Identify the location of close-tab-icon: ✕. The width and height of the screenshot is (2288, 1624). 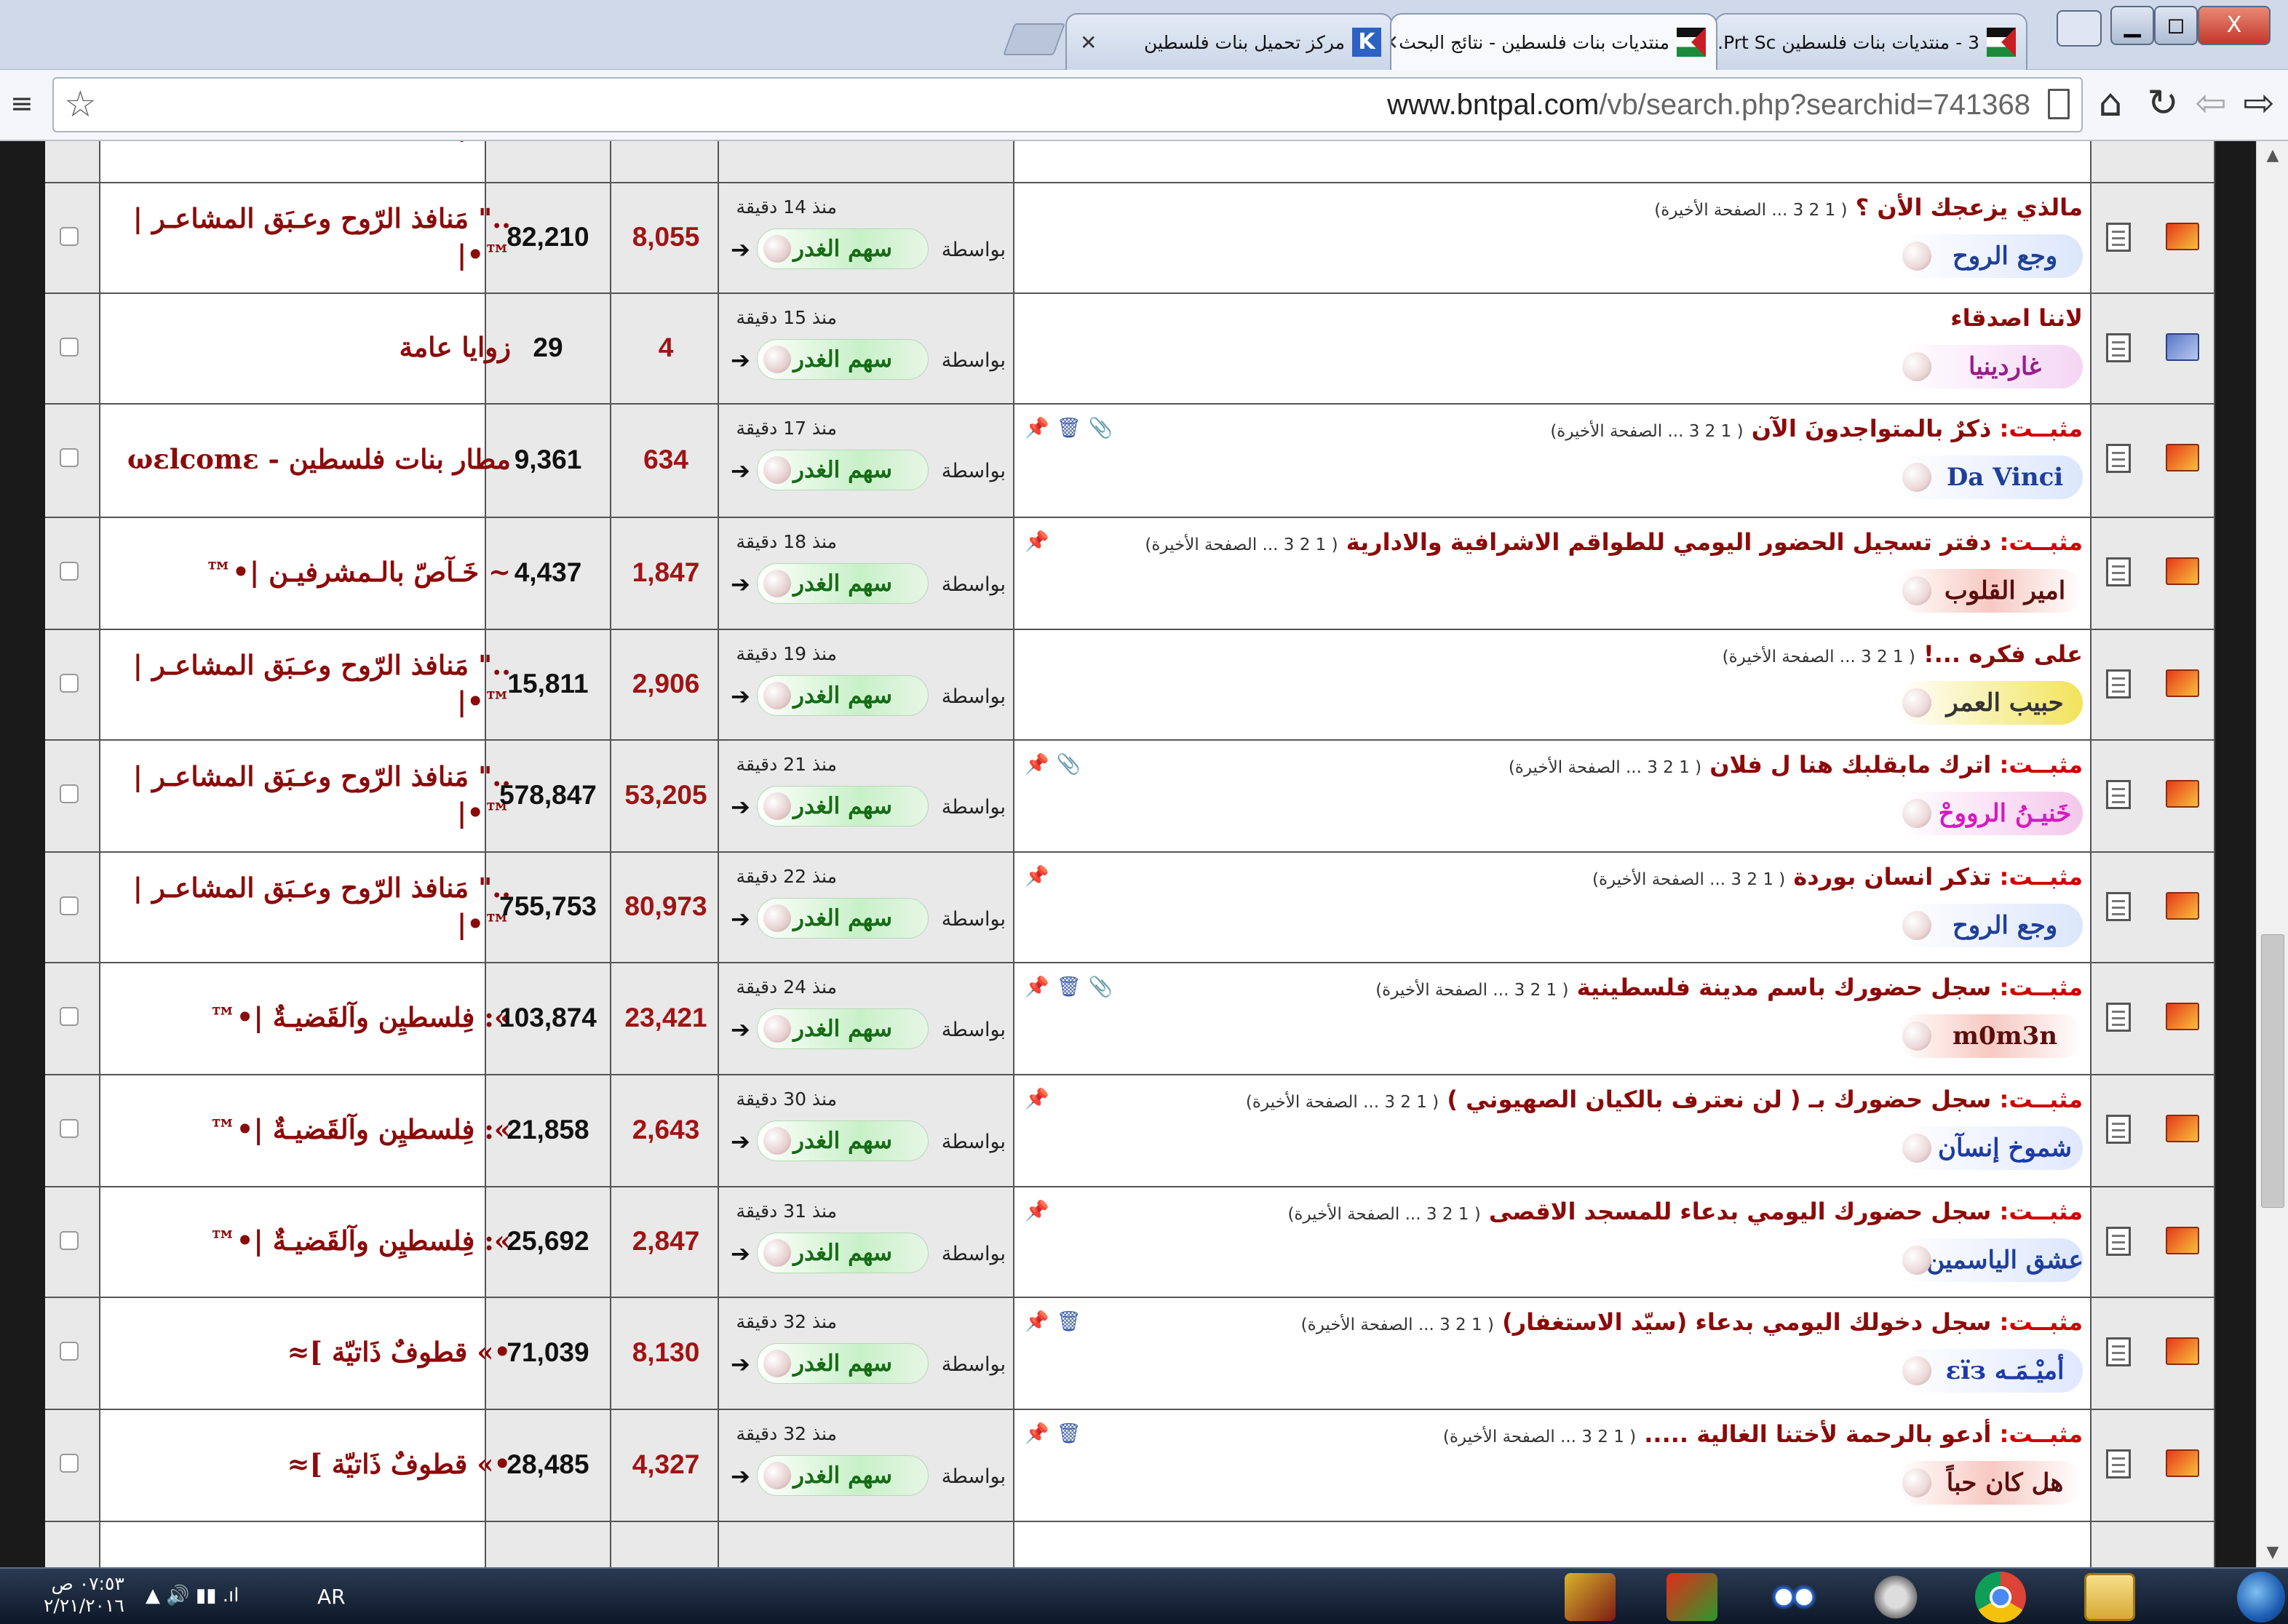
(1087, 43).